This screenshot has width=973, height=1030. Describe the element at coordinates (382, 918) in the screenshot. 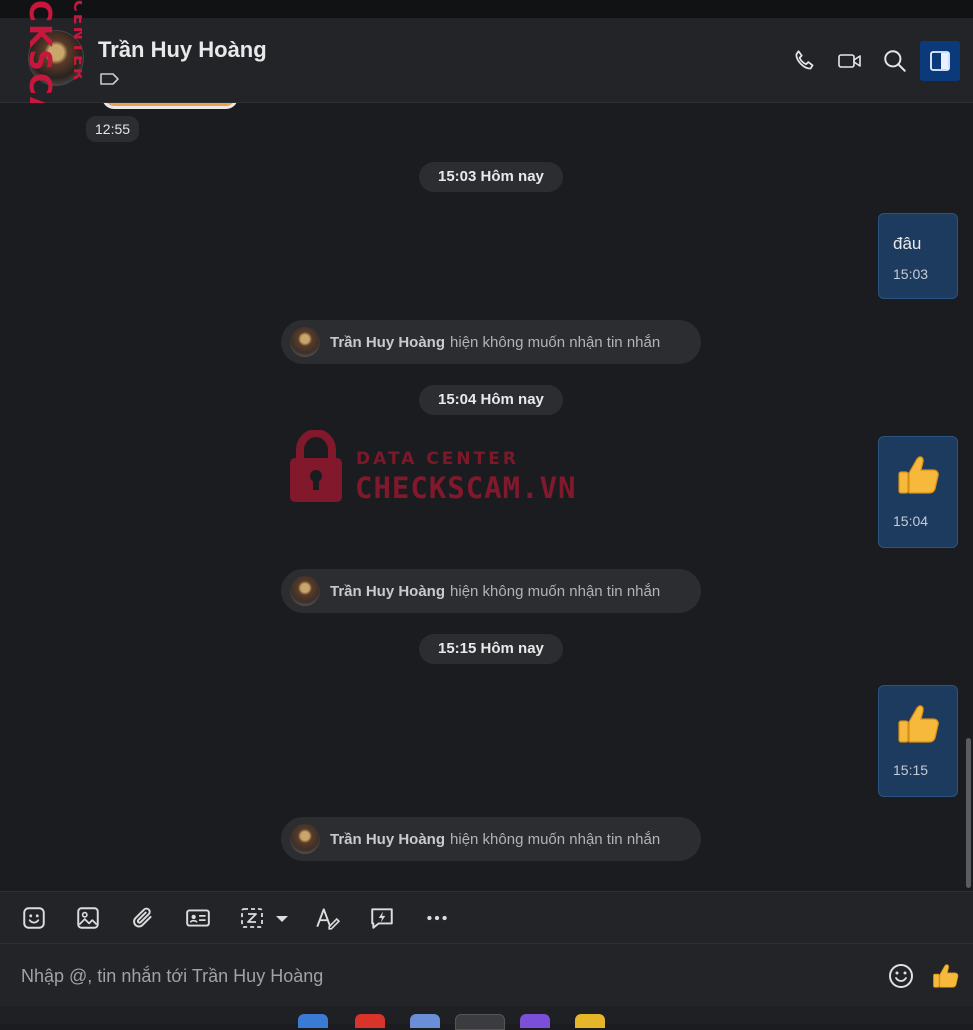

I see `quick-message-icon` at that location.